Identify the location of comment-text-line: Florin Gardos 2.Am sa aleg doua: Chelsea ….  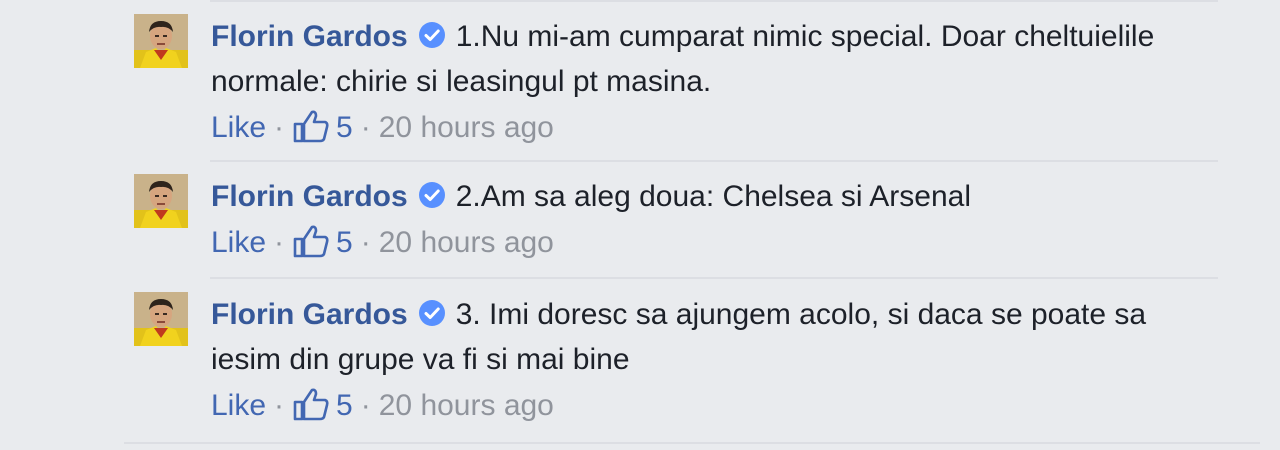
(711, 196).